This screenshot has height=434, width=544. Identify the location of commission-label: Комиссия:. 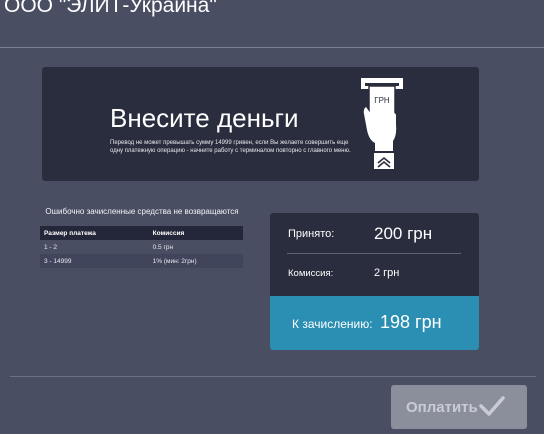
(311, 273).